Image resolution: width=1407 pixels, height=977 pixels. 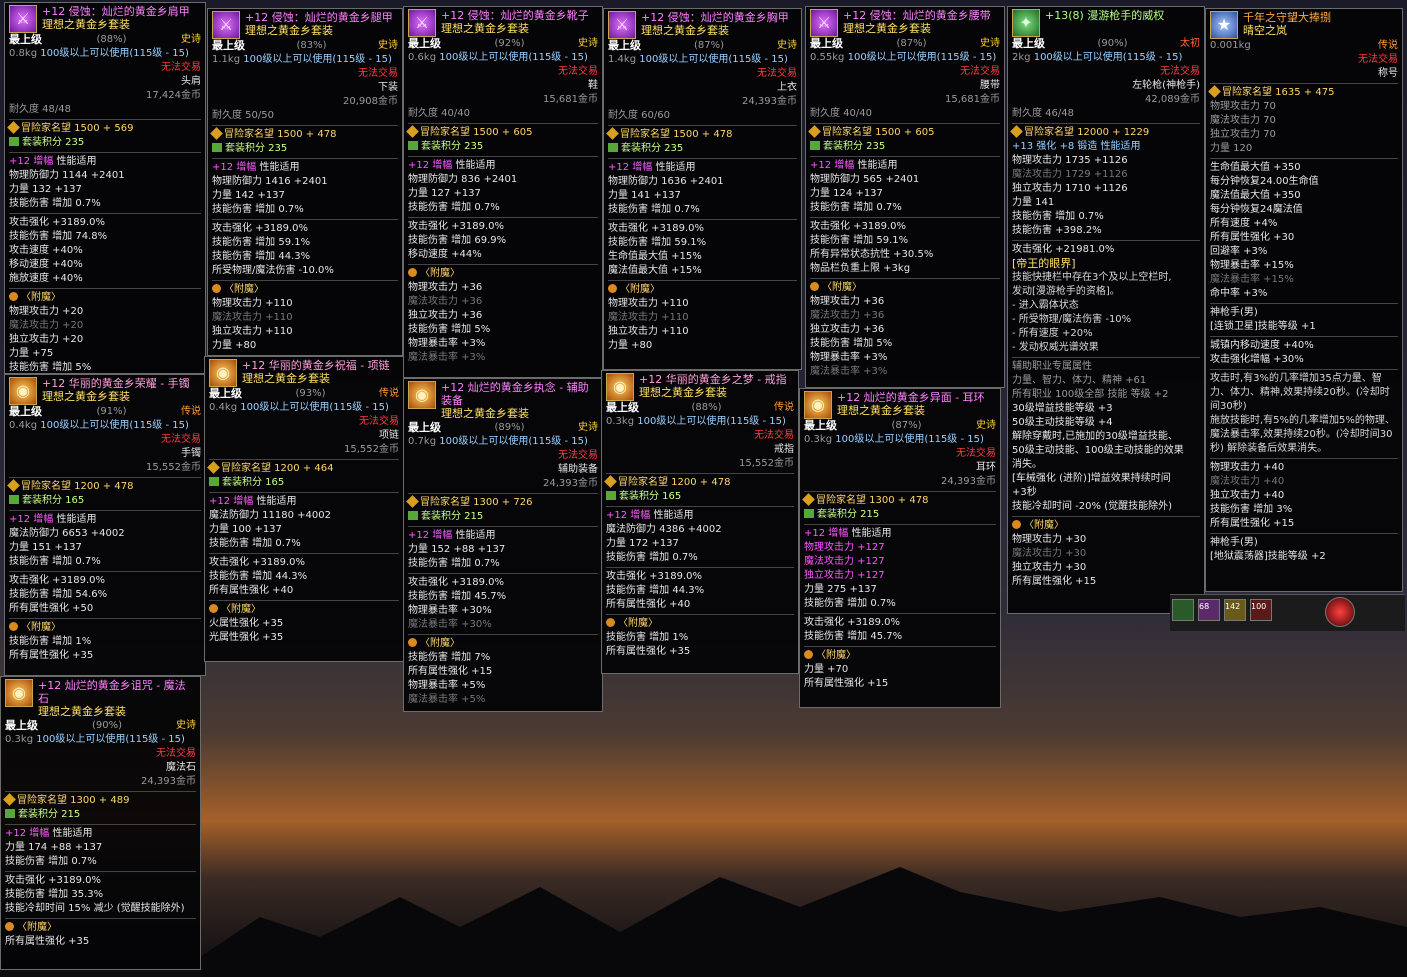 I want to click on enchant-line: 物理攻击力 +20, so click(x=46, y=311).